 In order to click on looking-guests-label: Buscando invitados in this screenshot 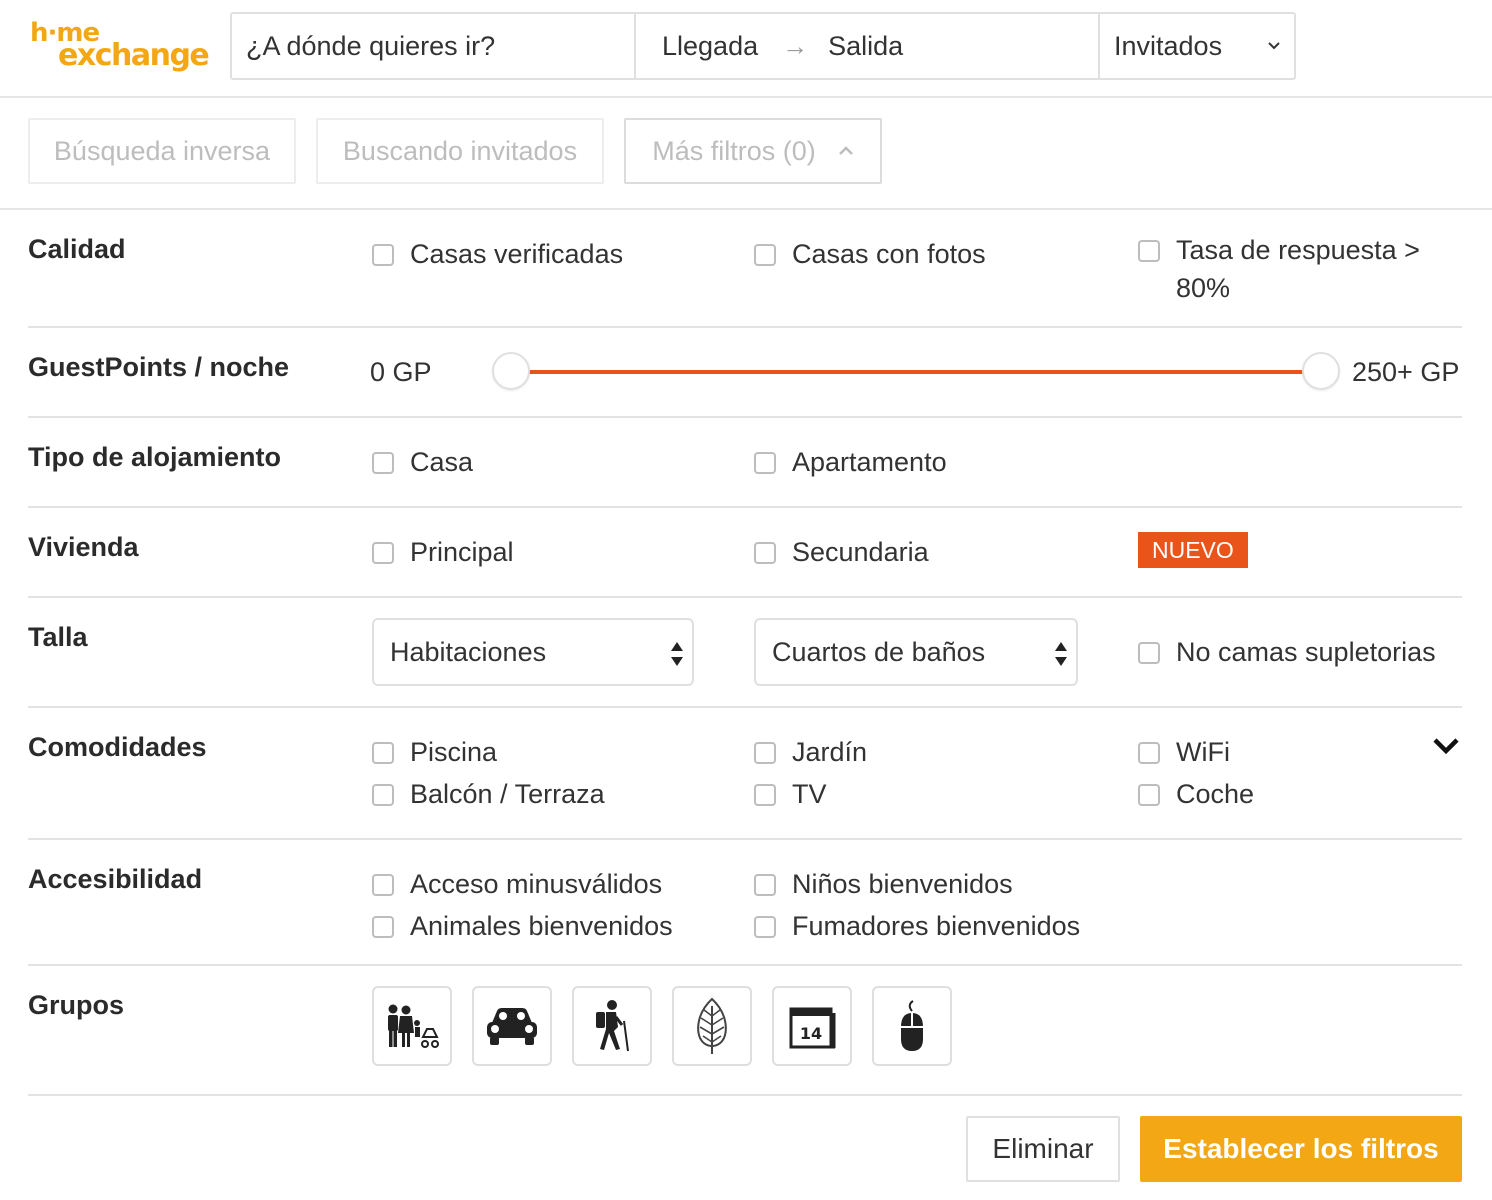, I will do `click(460, 150)`.